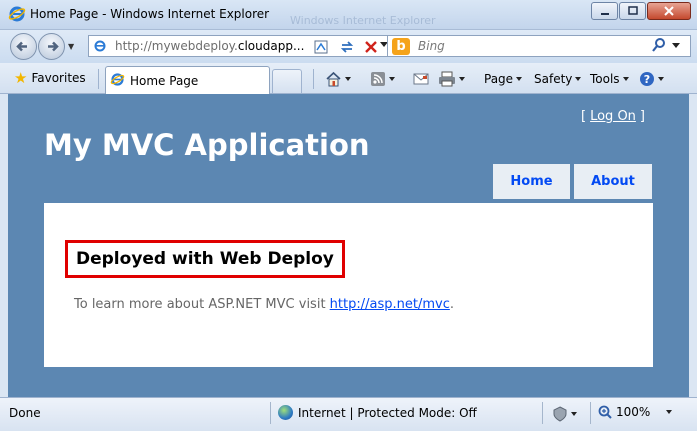 The height and width of the screenshot is (431, 697). What do you see at coordinates (58, 78) in the screenshot?
I see `favorites-label: Favorites` at bounding box center [58, 78].